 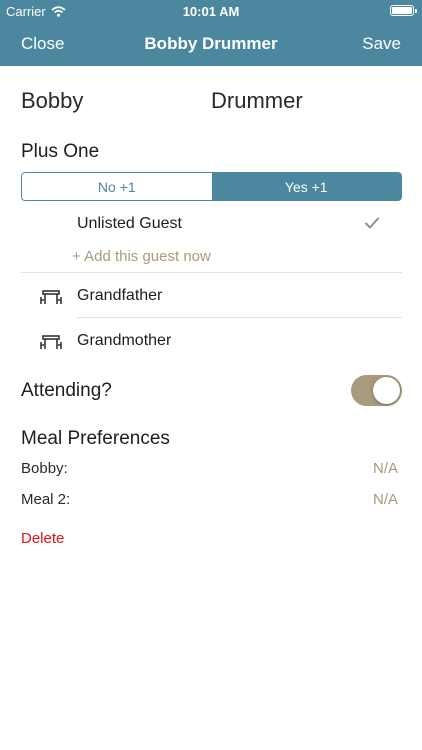 What do you see at coordinates (372, 223) in the screenshot?
I see `checkmark-icon` at bounding box center [372, 223].